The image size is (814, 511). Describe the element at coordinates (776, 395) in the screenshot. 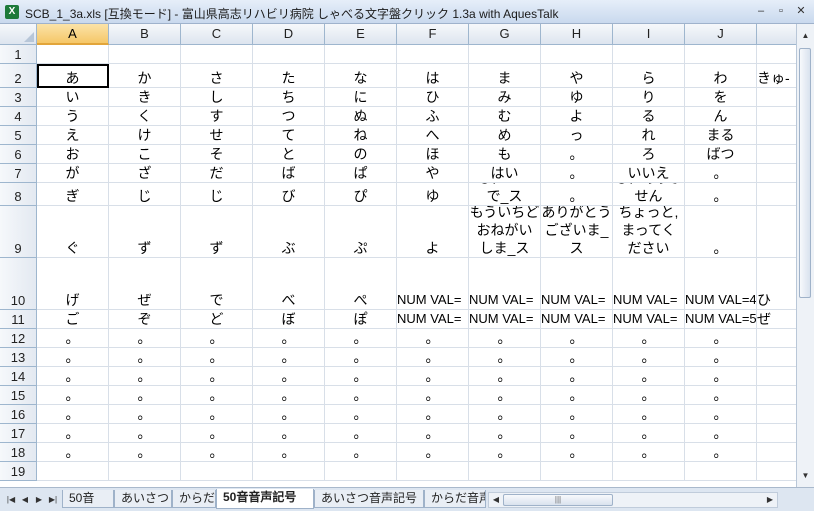

I see `cell-k15` at that location.